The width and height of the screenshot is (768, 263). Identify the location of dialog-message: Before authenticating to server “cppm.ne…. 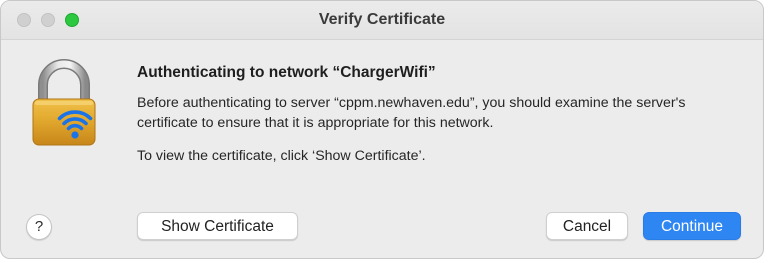
(411, 113).